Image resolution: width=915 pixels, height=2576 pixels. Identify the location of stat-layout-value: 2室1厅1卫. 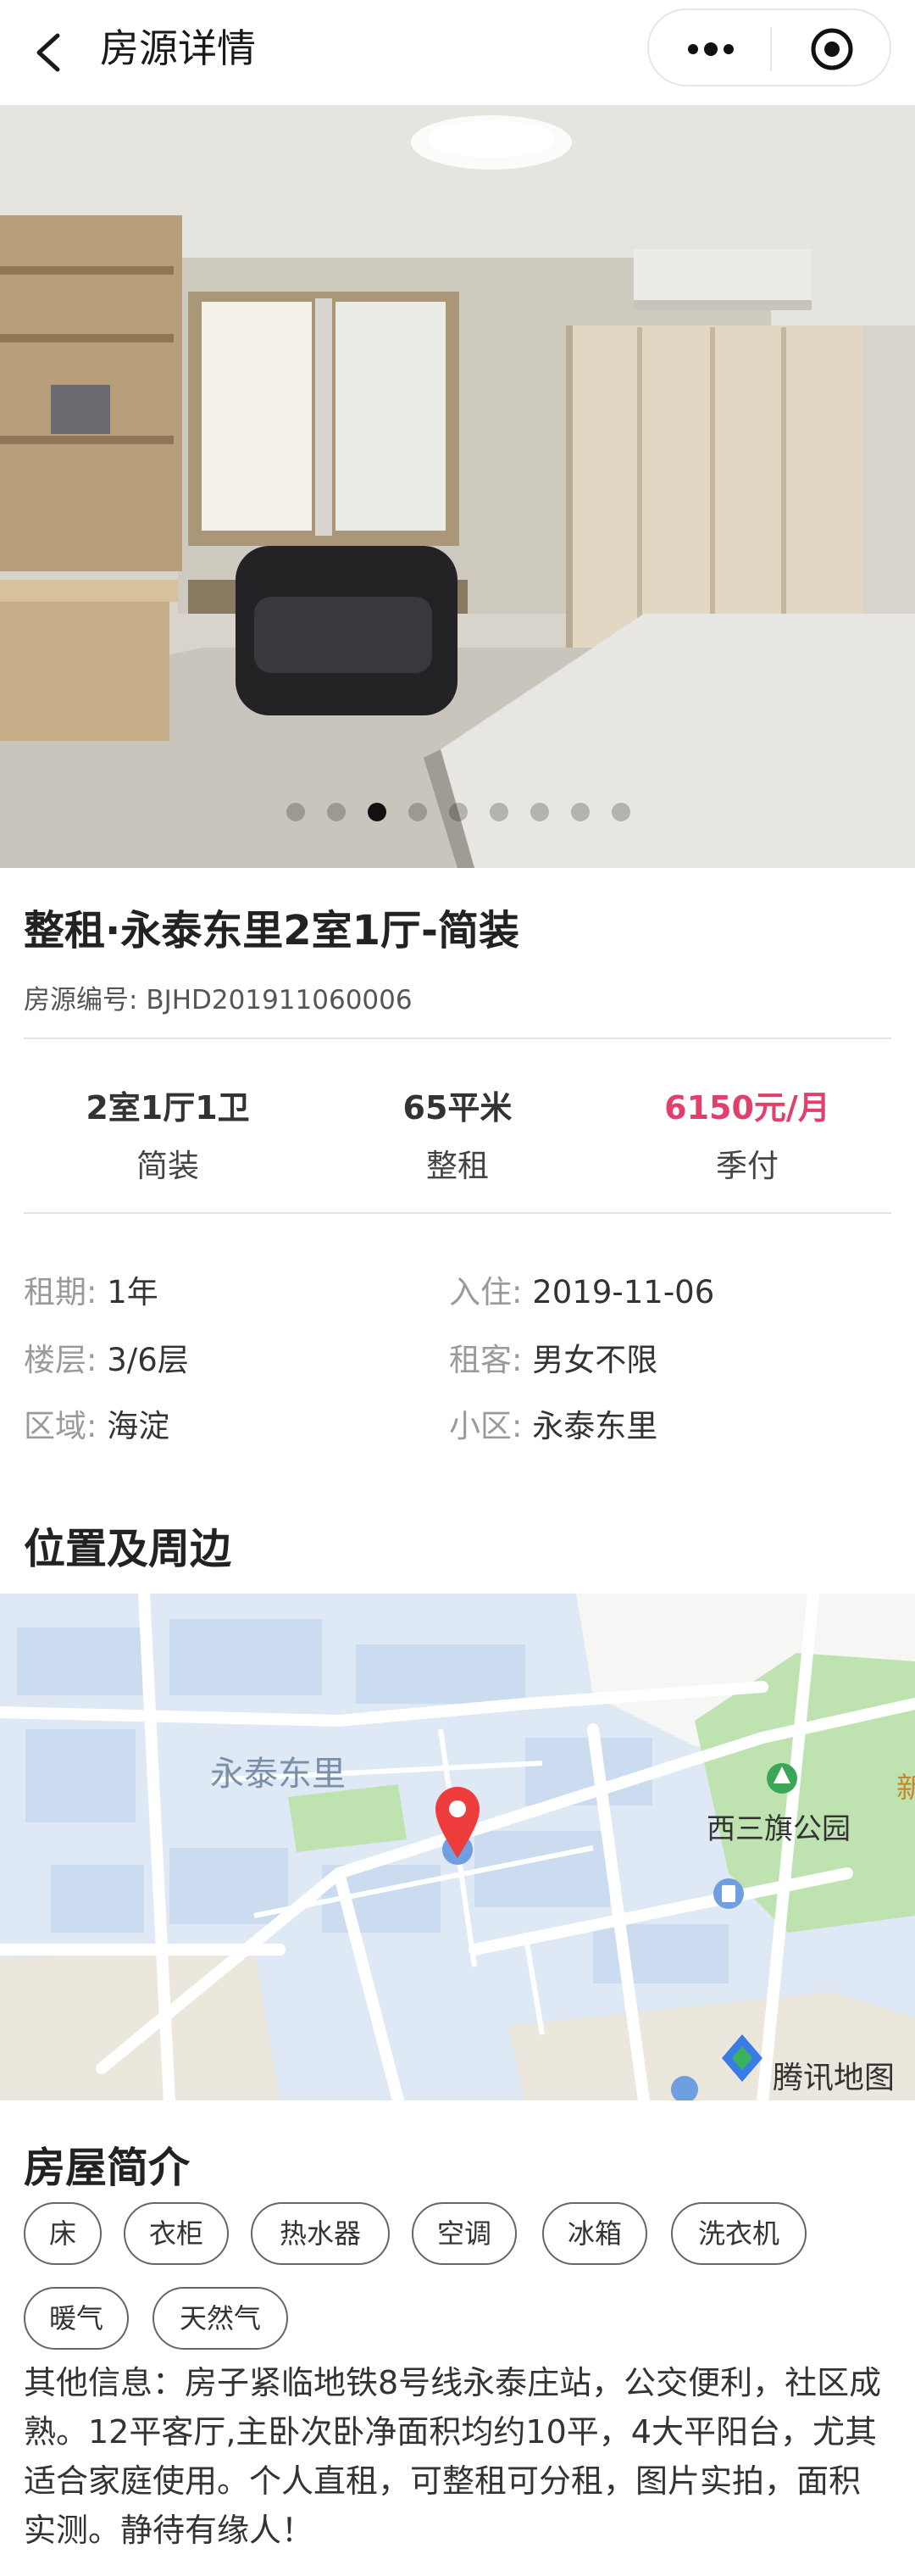
(168, 1108).